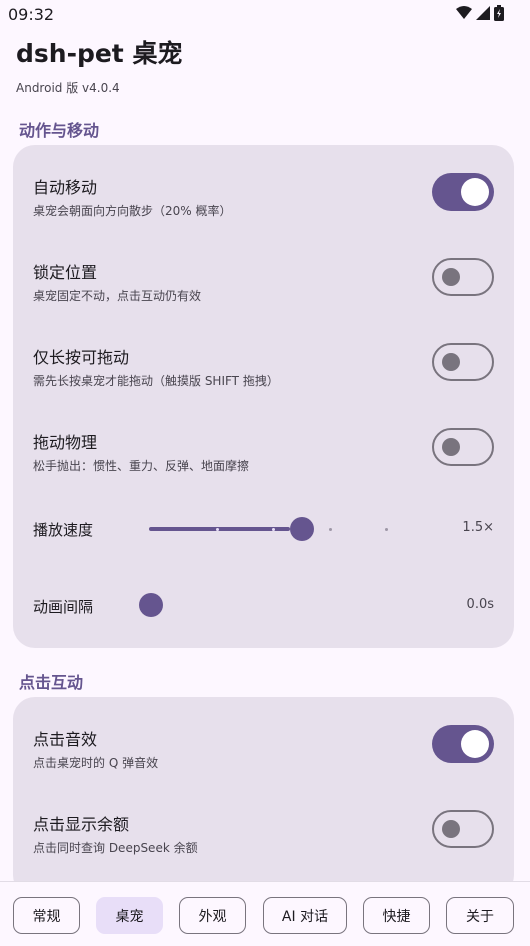 This screenshot has width=530, height=946. I want to click on setting-subtitle: 桌宠固定不动，点击互动仍有效, so click(117, 296).